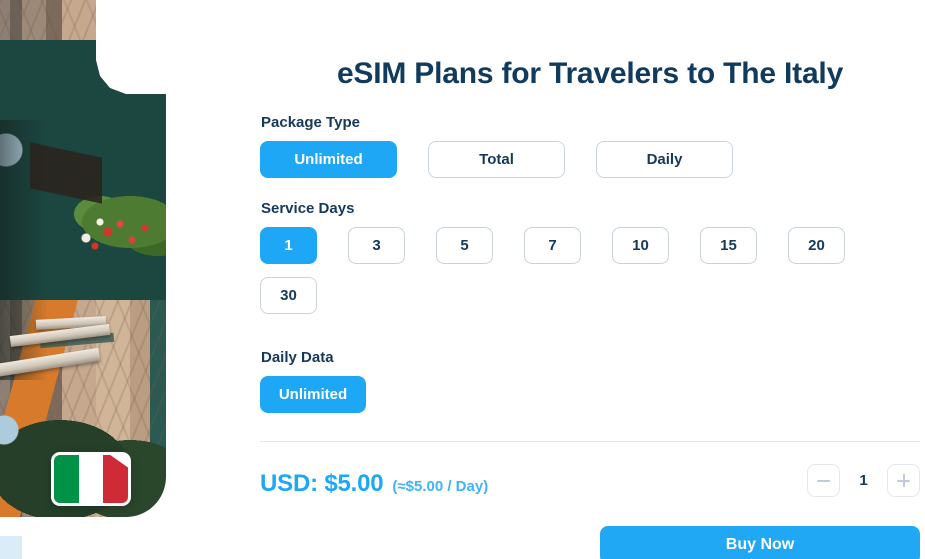 The width and height of the screenshot is (925, 559). What do you see at coordinates (590, 394) in the screenshot?
I see `daily-data-options: Unlimited` at bounding box center [590, 394].